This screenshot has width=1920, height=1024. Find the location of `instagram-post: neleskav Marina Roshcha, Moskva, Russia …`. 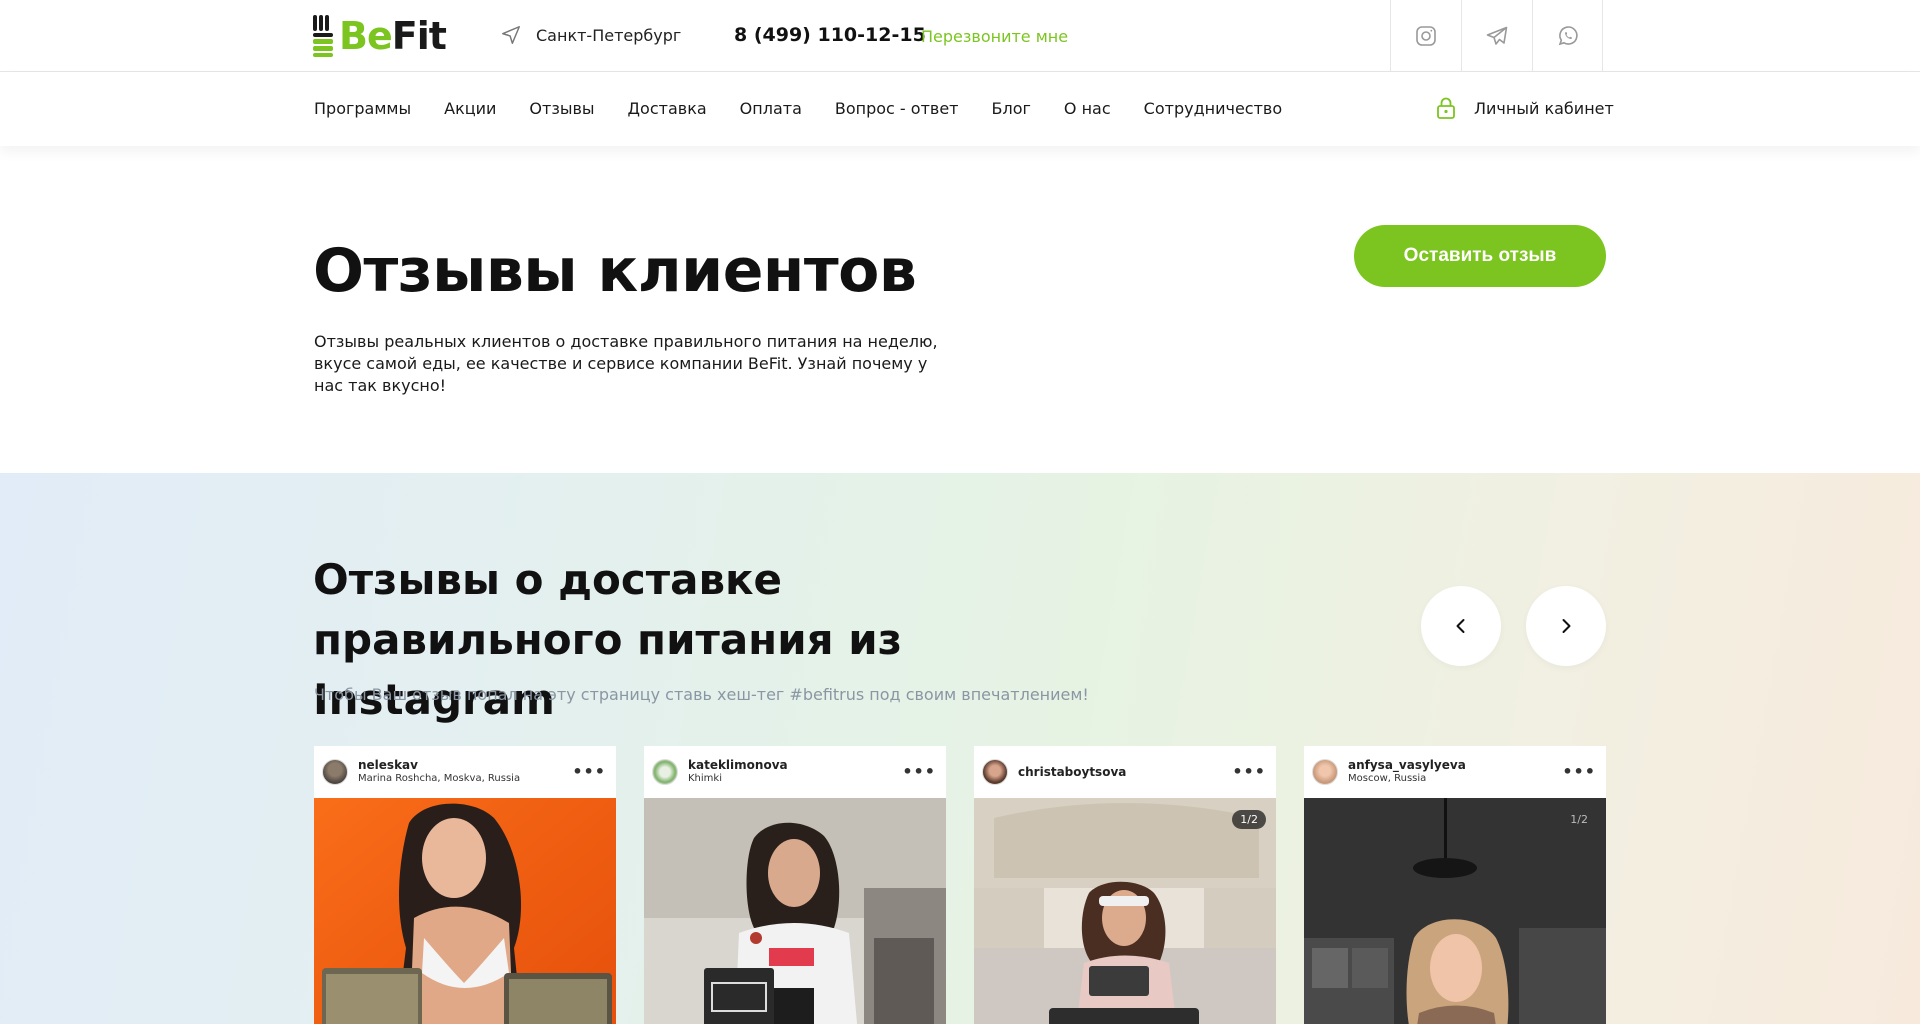

instagram-post: neleskav Marina Roshcha, Moskva, Russia … is located at coordinates (465, 885).